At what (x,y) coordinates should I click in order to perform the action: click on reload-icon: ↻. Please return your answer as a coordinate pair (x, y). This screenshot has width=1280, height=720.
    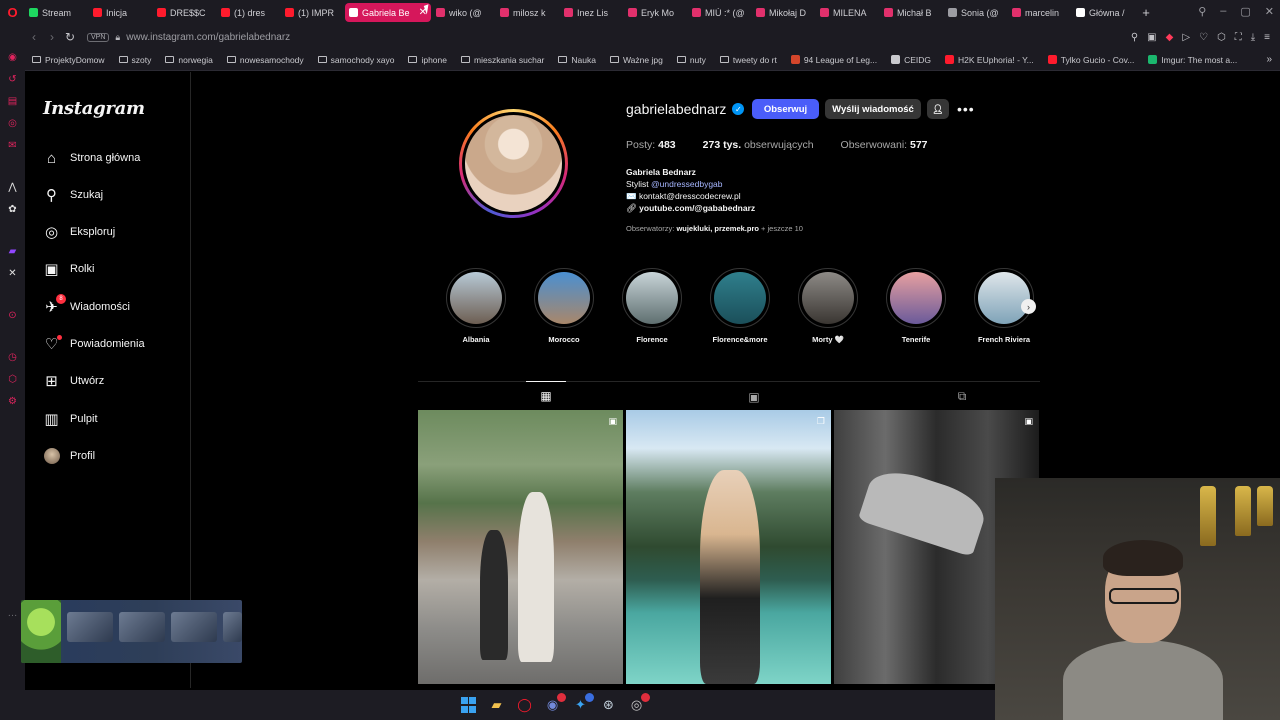
    Looking at the image, I should click on (70, 37).